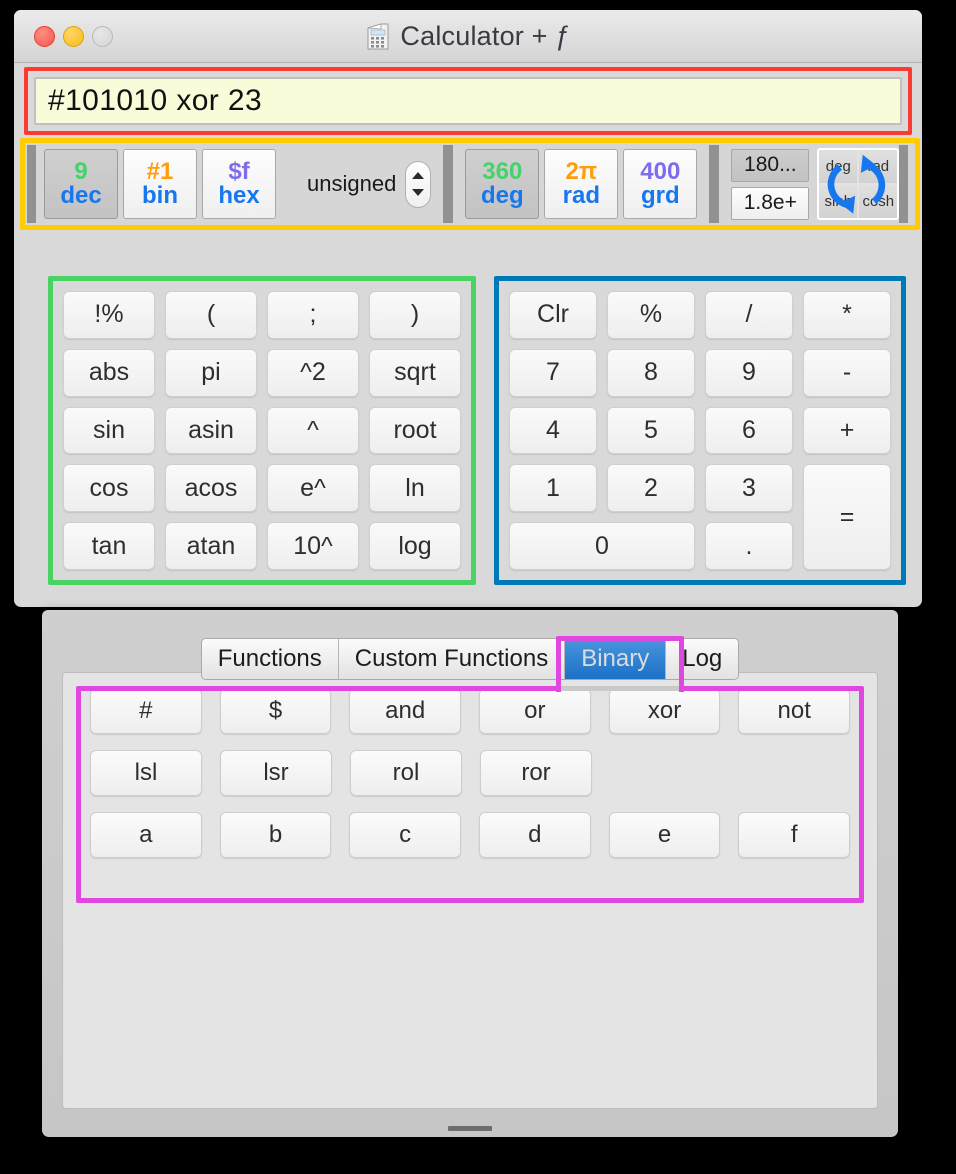 The image size is (956, 1174). Describe the element at coordinates (502, 195) in the screenshot. I see `angle-mode-deg-label: deg` at that location.